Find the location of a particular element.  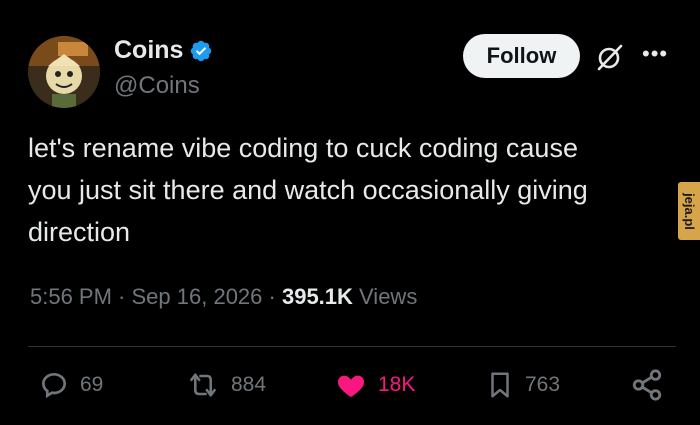

like-icon is located at coordinates (351, 386).